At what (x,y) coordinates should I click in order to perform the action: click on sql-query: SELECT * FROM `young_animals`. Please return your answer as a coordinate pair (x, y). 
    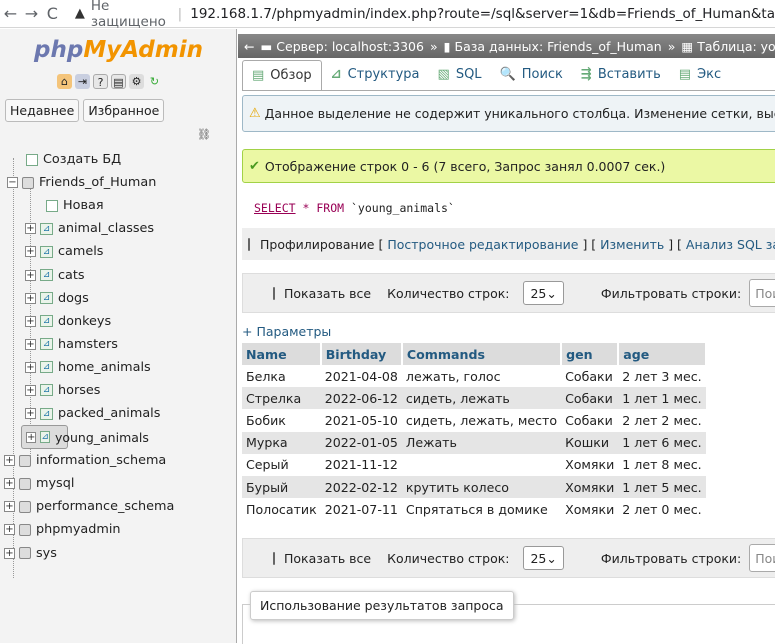
    Looking at the image, I should click on (508, 206).